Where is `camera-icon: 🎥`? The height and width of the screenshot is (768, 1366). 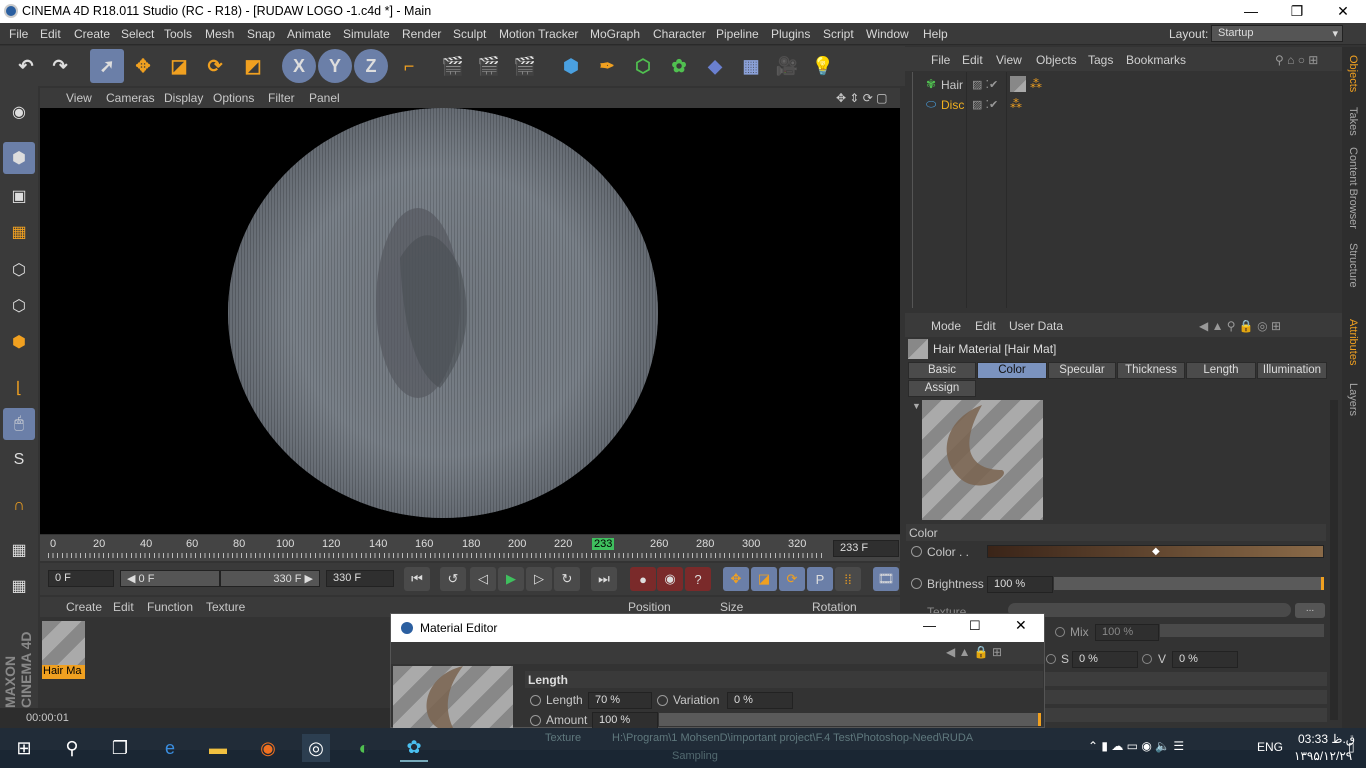 camera-icon: 🎥 is located at coordinates (787, 66).